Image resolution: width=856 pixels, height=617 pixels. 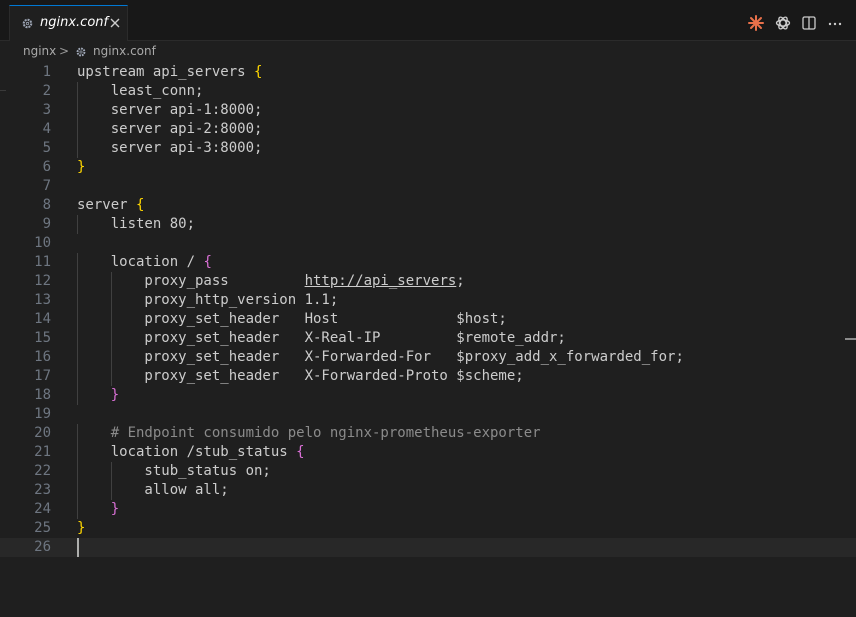 I want to click on code-line: 8 server {, so click(x=428, y=205).